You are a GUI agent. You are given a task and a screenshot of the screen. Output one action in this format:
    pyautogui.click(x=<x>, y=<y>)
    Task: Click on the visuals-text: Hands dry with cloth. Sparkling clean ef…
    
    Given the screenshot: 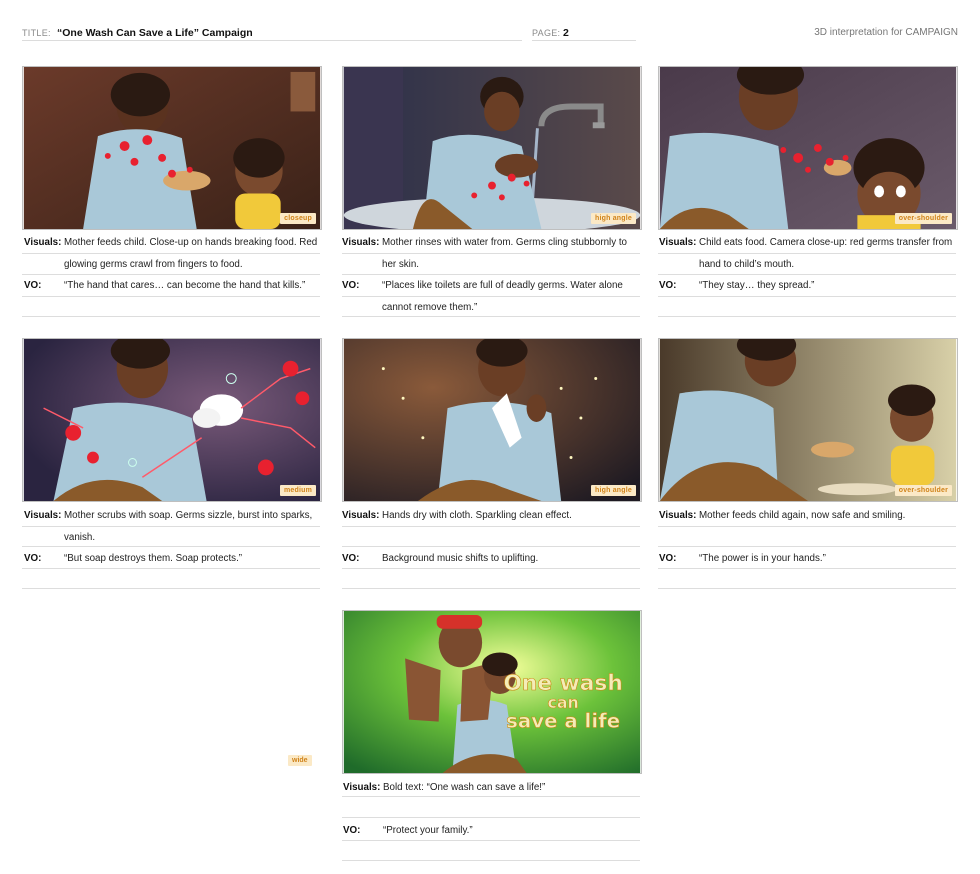 What is the action you would take?
    pyautogui.click(x=477, y=515)
    